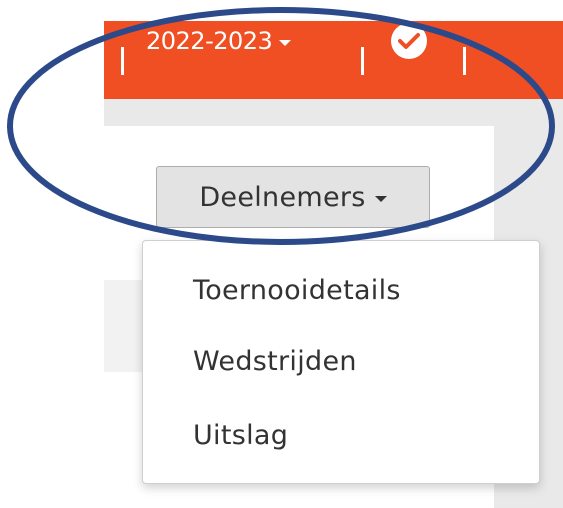 This screenshot has height=508, width=563. I want to click on season-label: 2022-2023, so click(209, 41).